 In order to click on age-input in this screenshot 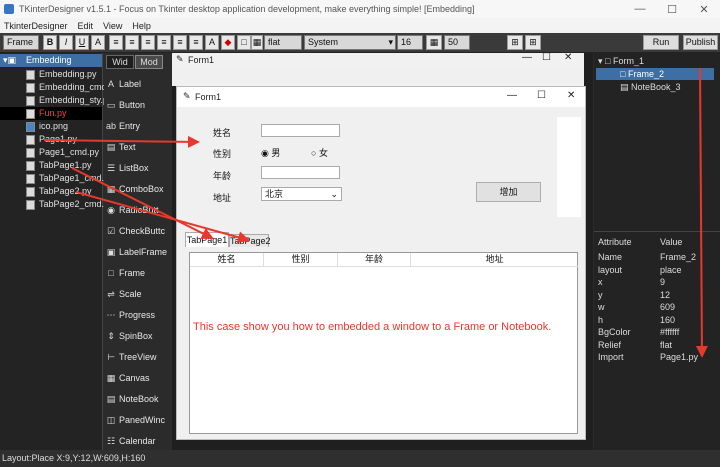, I will do `click(300, 172)`.